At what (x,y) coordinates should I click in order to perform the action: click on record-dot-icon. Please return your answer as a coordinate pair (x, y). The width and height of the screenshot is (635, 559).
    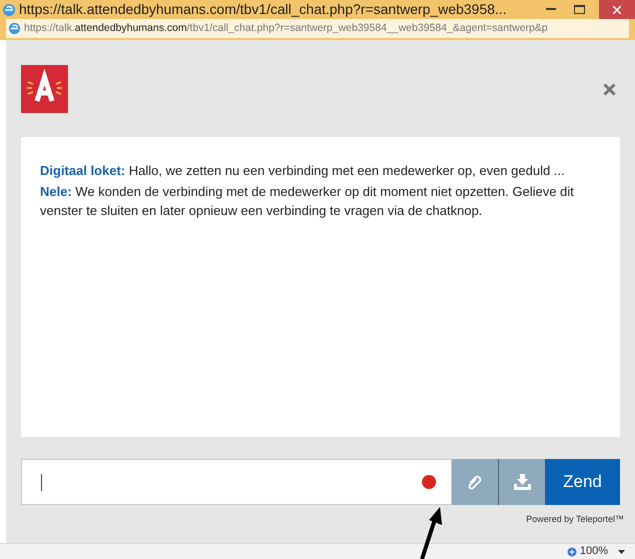
    Looking at the image, I should click on (429, 482).